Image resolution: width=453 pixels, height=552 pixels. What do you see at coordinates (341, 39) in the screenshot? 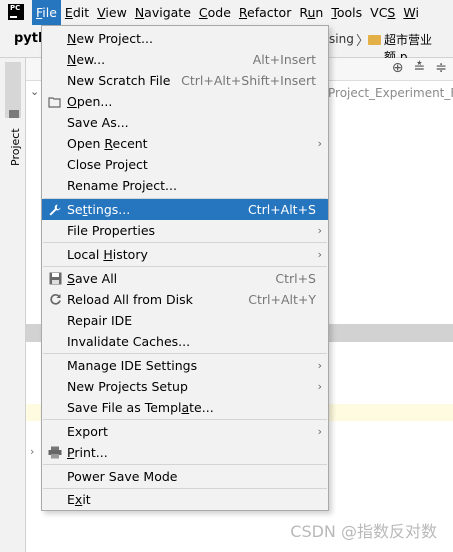
I see `breadcrumb-fragment: sing` at bounding box center [341, 39].